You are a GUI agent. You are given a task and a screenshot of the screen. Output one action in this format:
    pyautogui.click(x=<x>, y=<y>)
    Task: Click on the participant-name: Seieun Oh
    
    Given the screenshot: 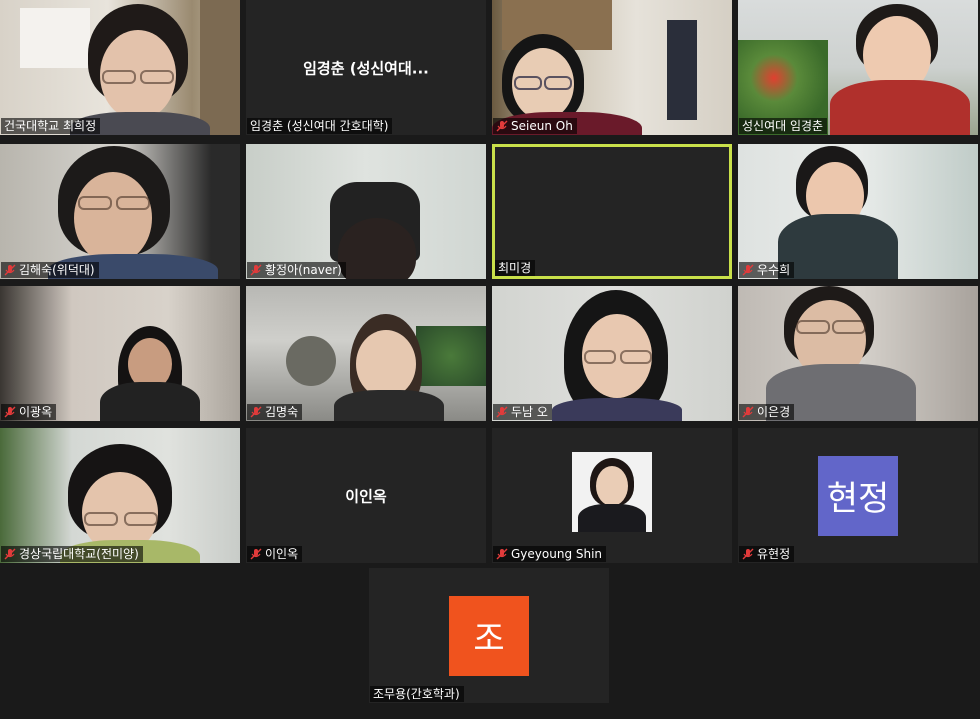 What is the action you would take?
    pyautogui.click(x=542, y=126)
    